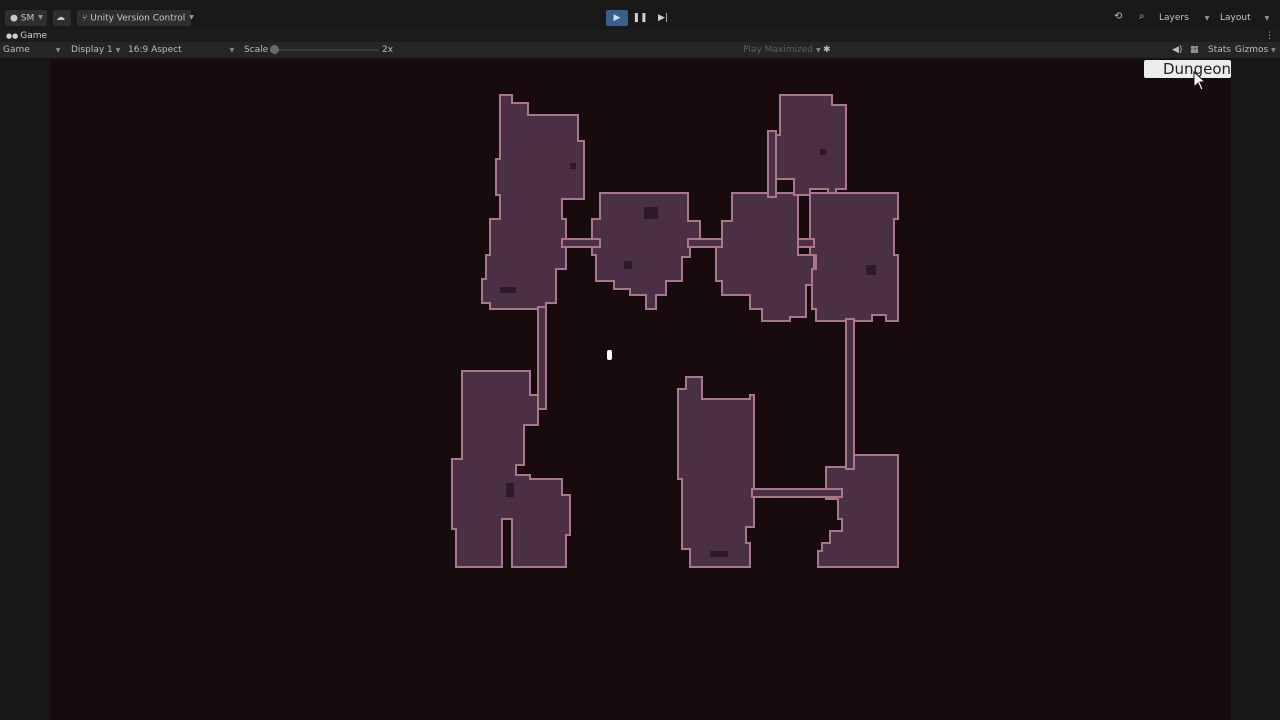  Describe the element at coordinates (609, 355) in the screenshot. I see `player-sprite` at that location.